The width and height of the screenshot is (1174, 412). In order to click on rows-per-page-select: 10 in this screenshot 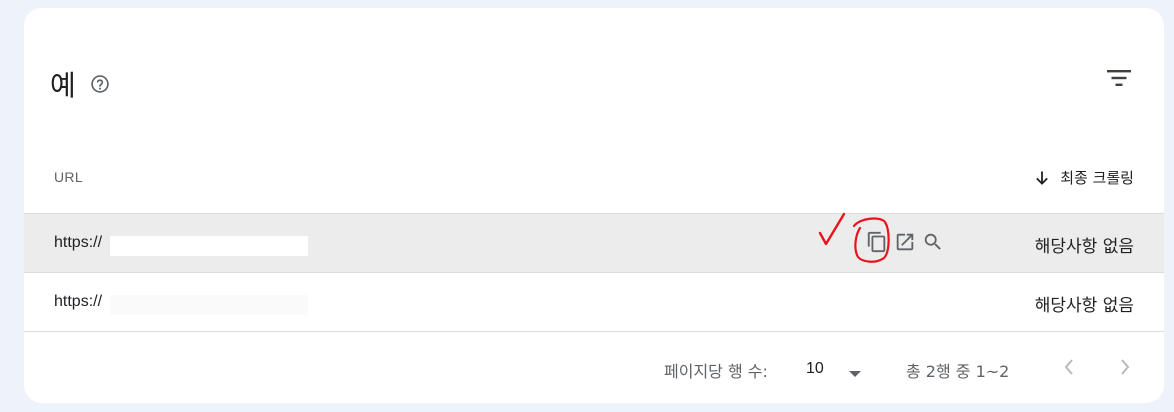, I will do `click(836, 369)`.